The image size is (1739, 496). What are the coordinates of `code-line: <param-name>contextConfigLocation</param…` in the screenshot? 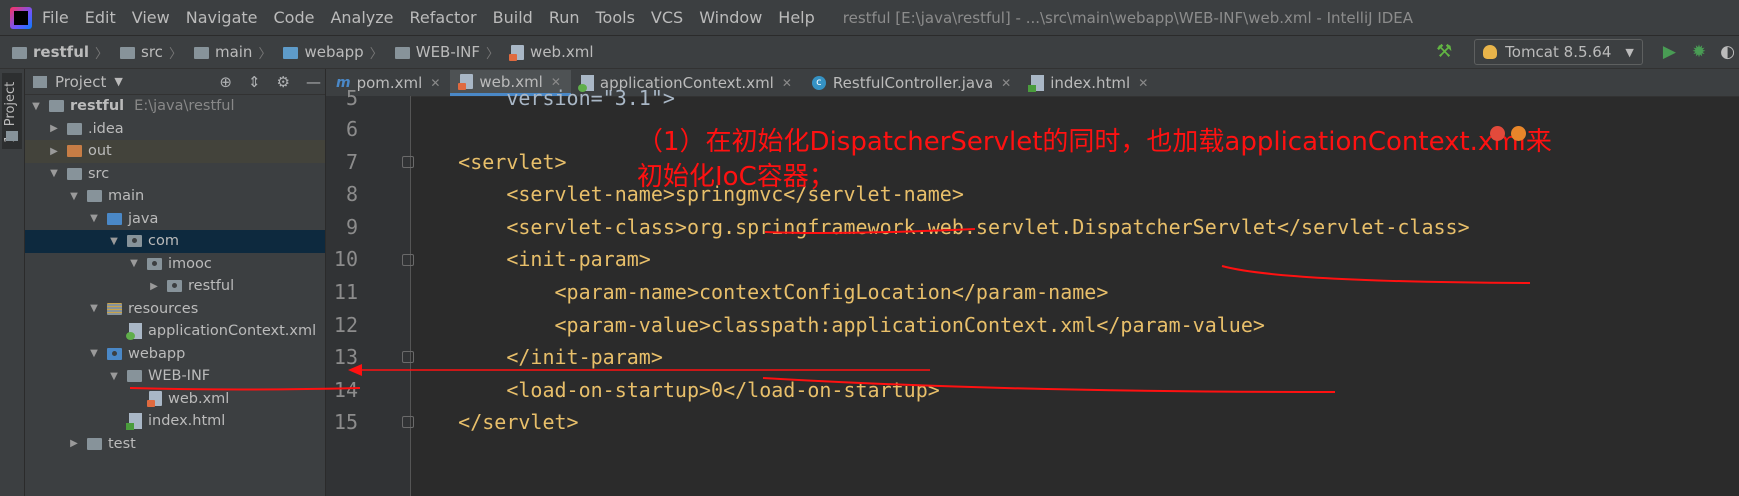 It's located at (759, 292).